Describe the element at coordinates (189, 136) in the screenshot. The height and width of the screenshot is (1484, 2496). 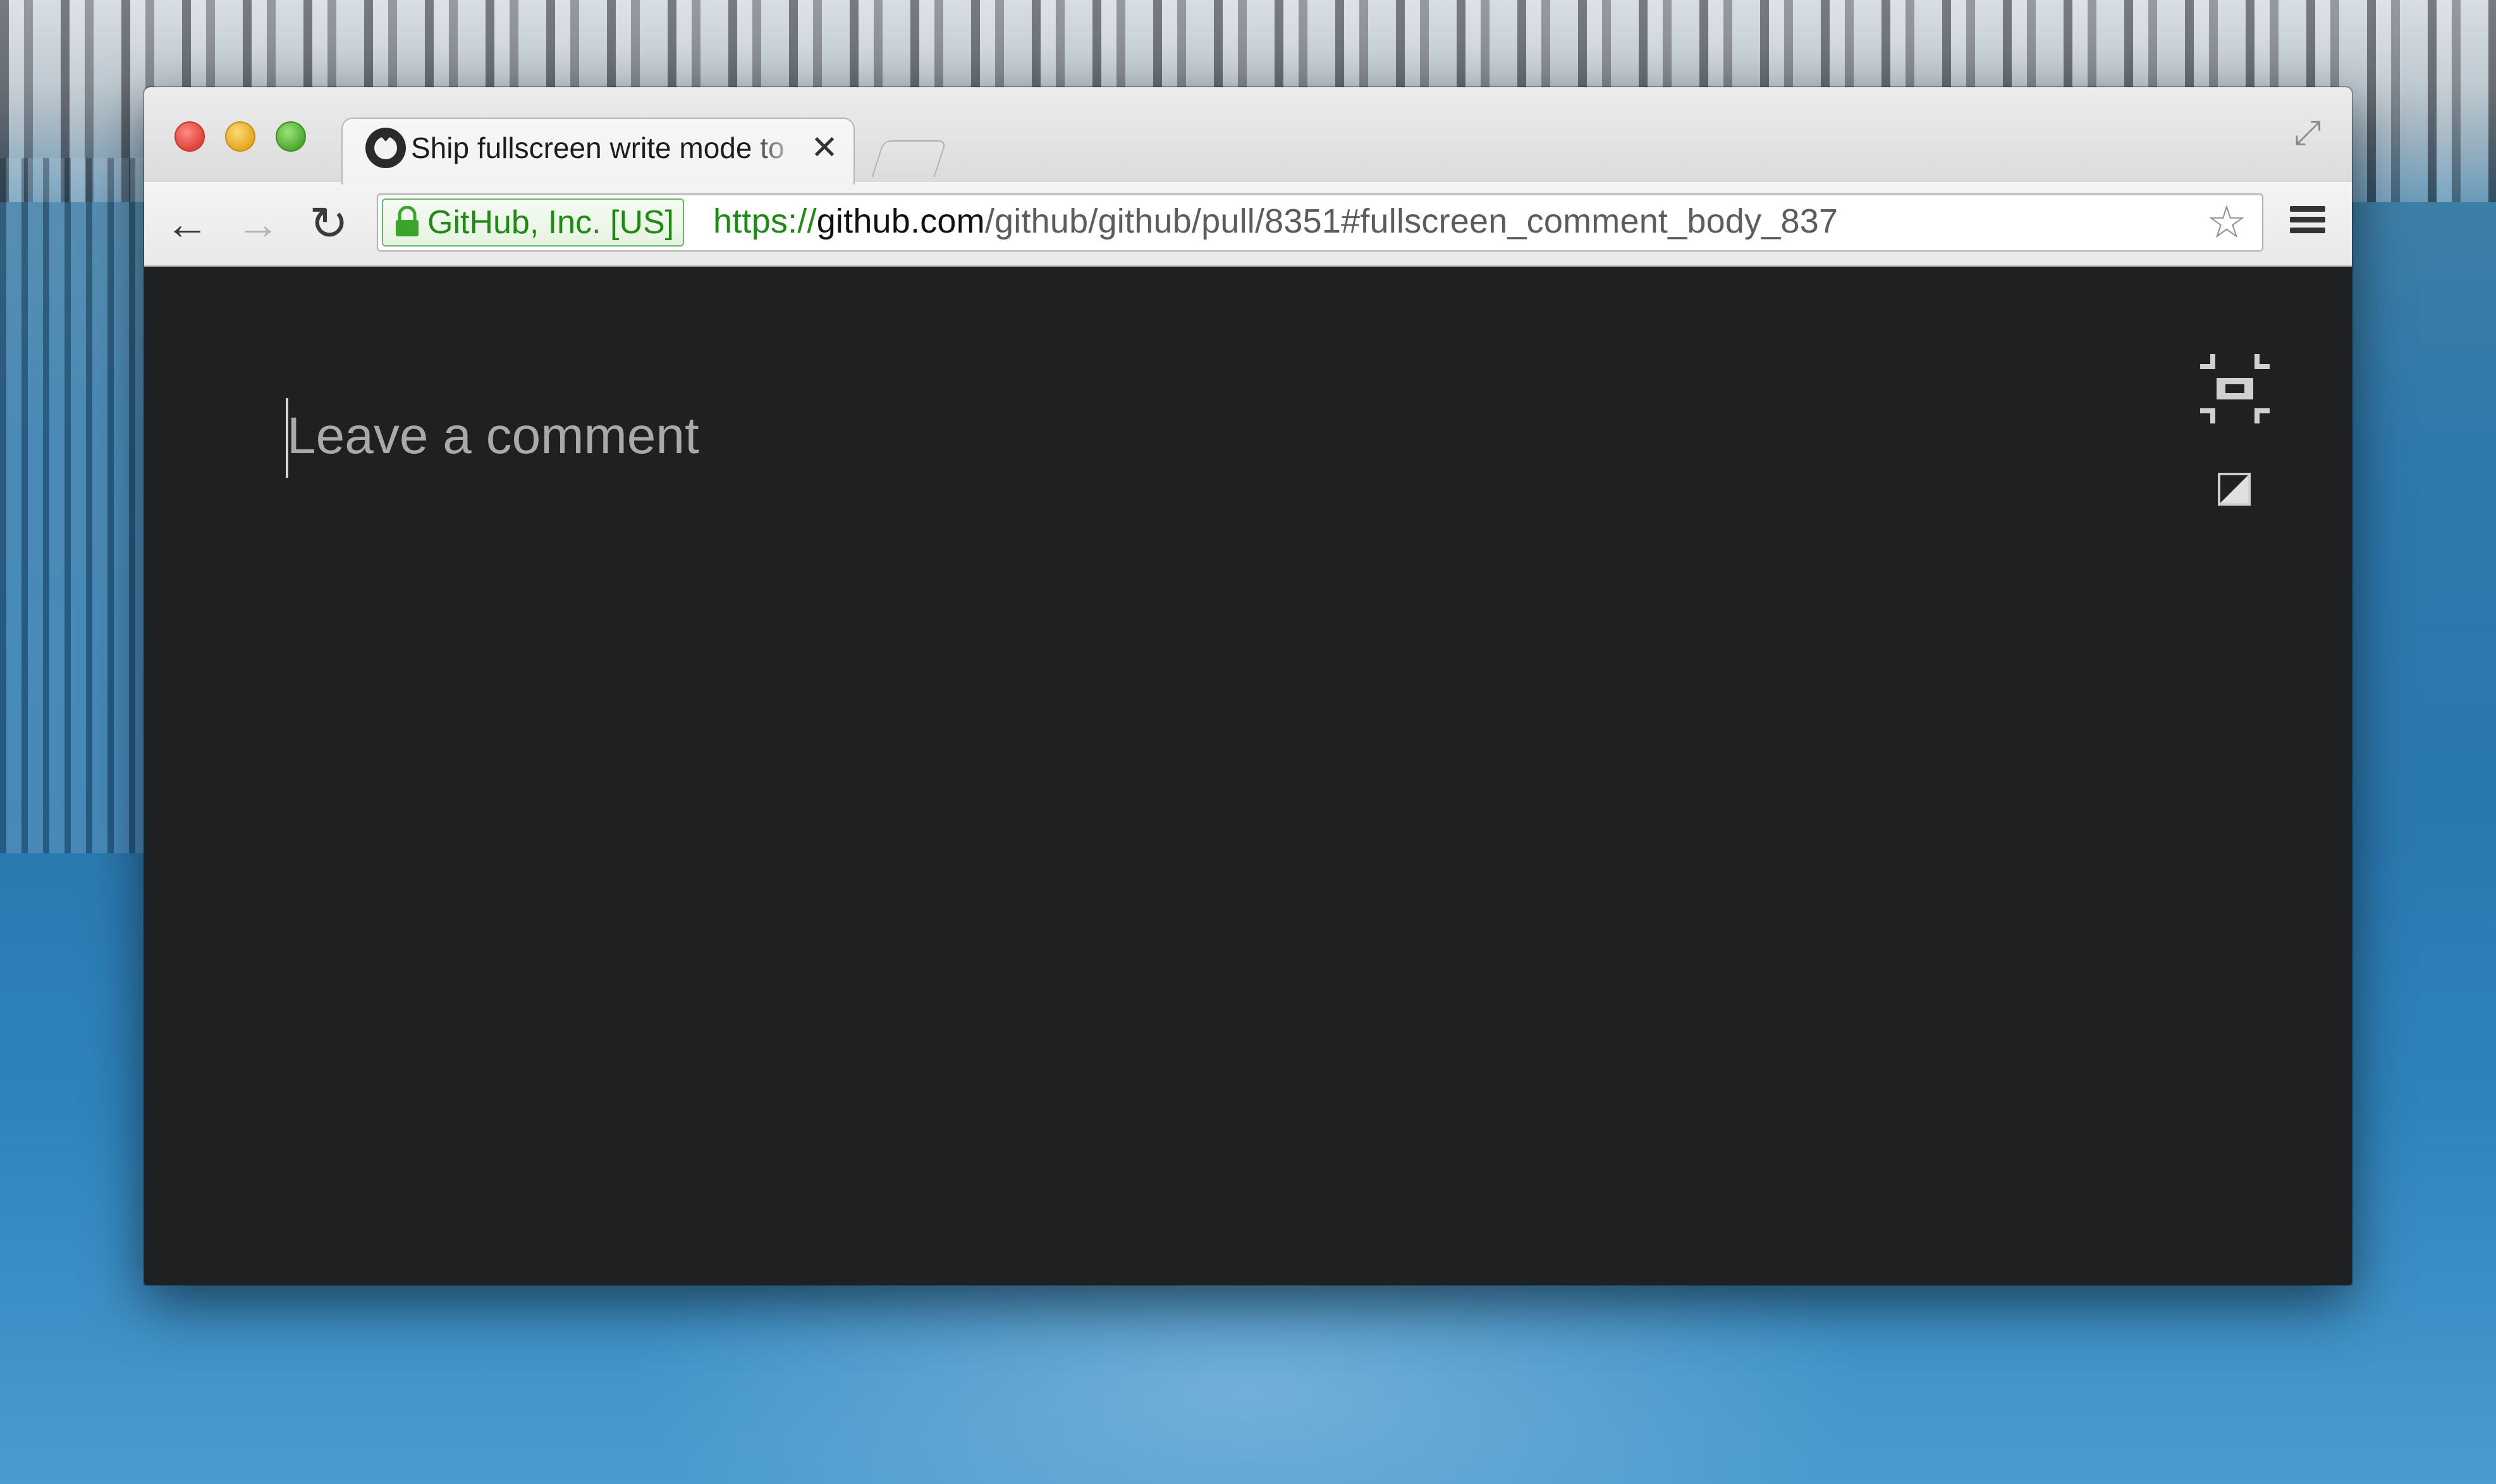
I see `close-window-button` at that location.